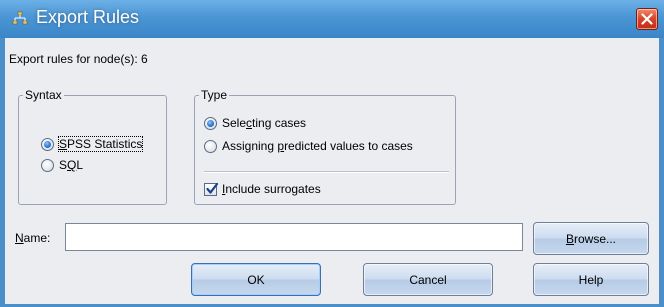 The height and width of the screenshot is (307, 664). I want to click on syntax-group: Syntax SPSS Statistics SQL, so click(92, 146).